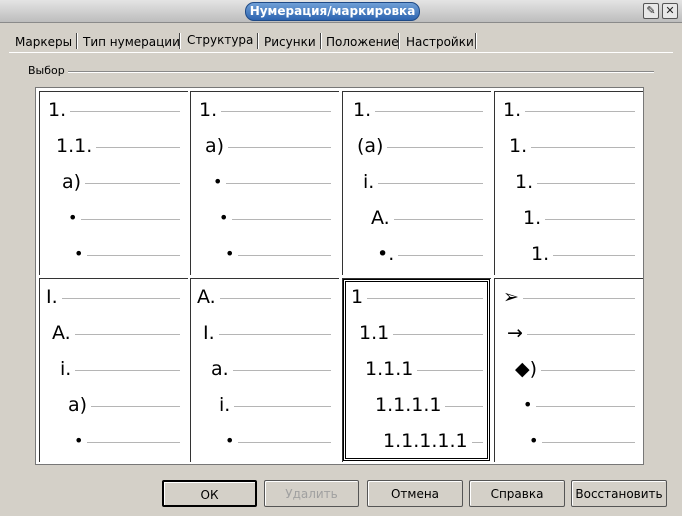 This screenshot has width=682, height=516. I want to click on button-bar: ОК Удалить Отмена Справка Восстановить, so click(341, 496).